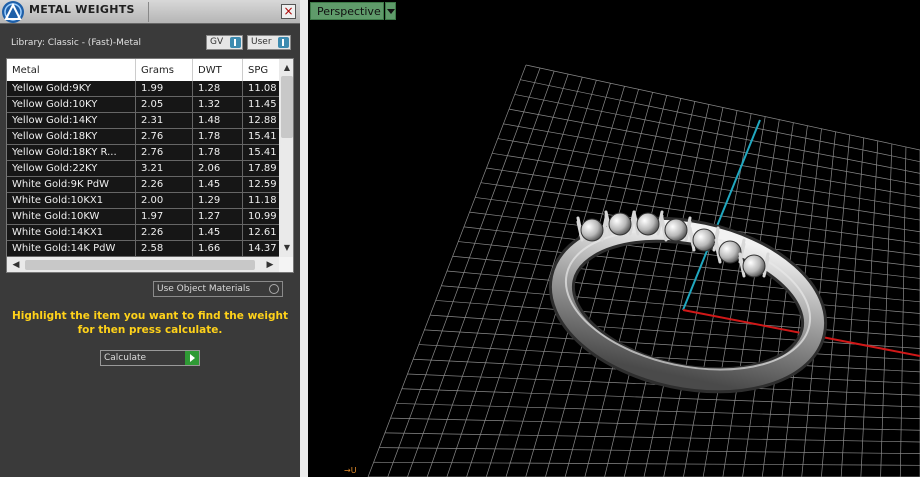 The height and width of the screenshot is (477, 920). I want to click on cell-spg: 12.59, so click(262, 184).